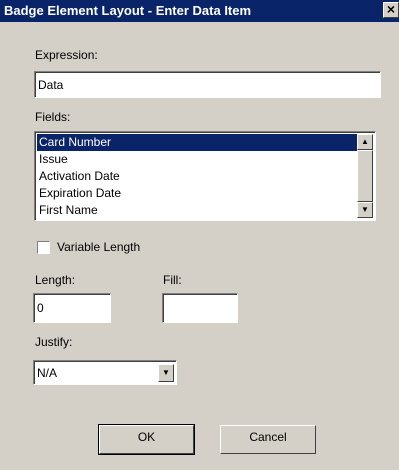 This screenshot has height=470, width=399. I want to click on scroll-thumb, so click(365, 176).